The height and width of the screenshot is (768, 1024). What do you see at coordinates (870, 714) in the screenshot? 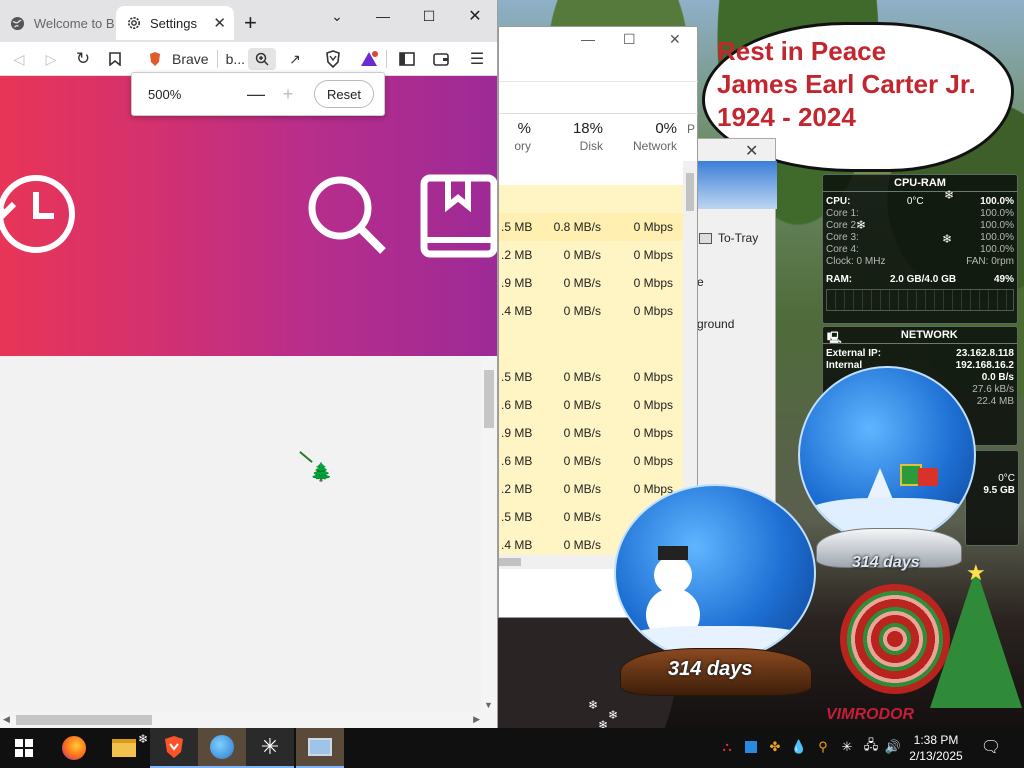
I see `watermark: VIMRODOR` at bounding box center [870, 714].